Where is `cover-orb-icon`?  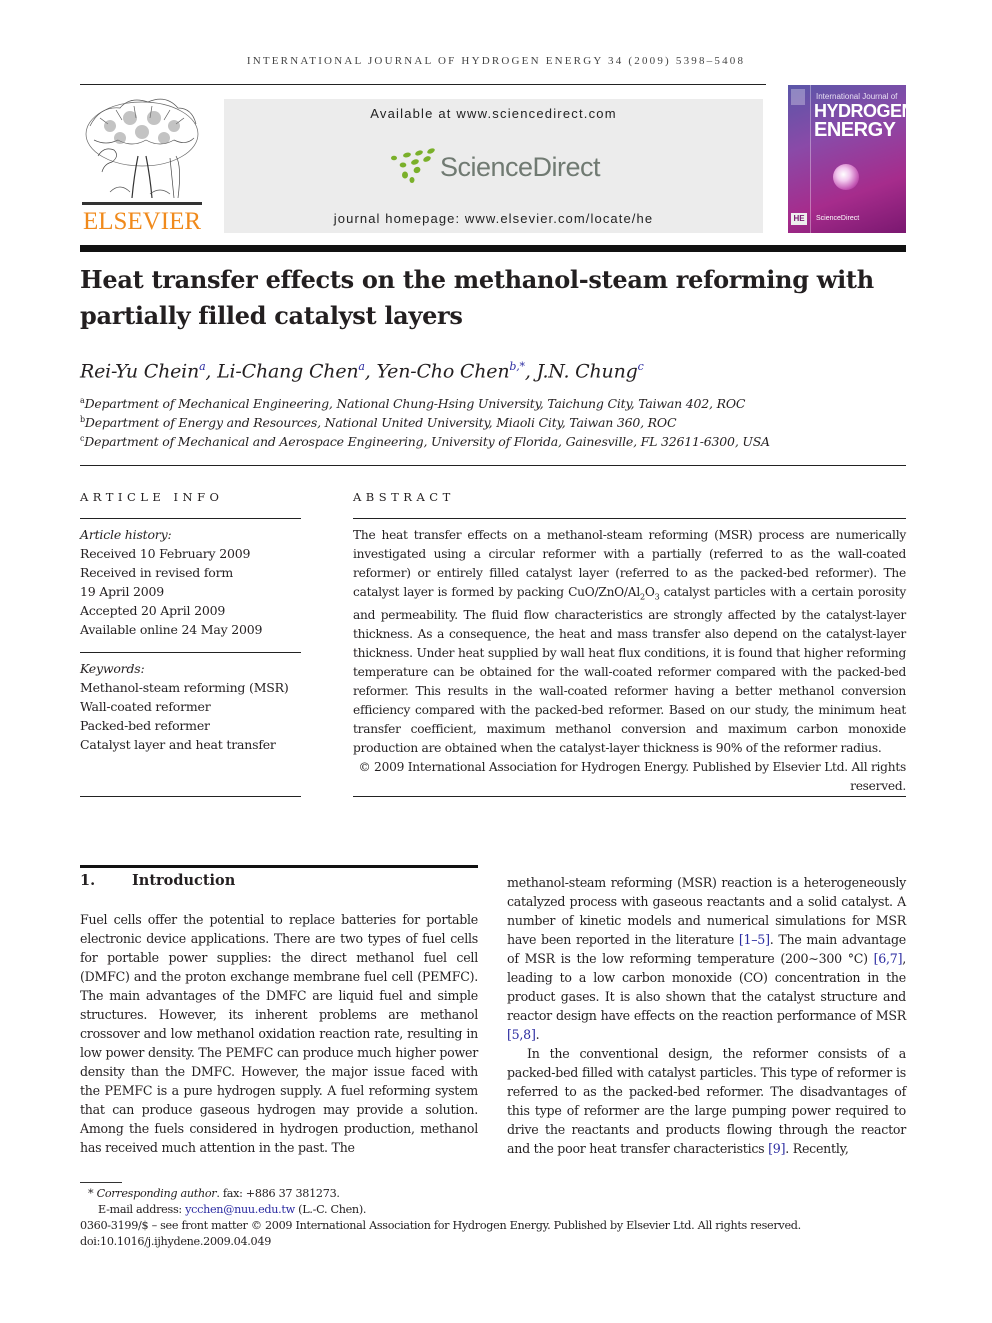 cover-orb-icon is located at coordinates (846, 177).